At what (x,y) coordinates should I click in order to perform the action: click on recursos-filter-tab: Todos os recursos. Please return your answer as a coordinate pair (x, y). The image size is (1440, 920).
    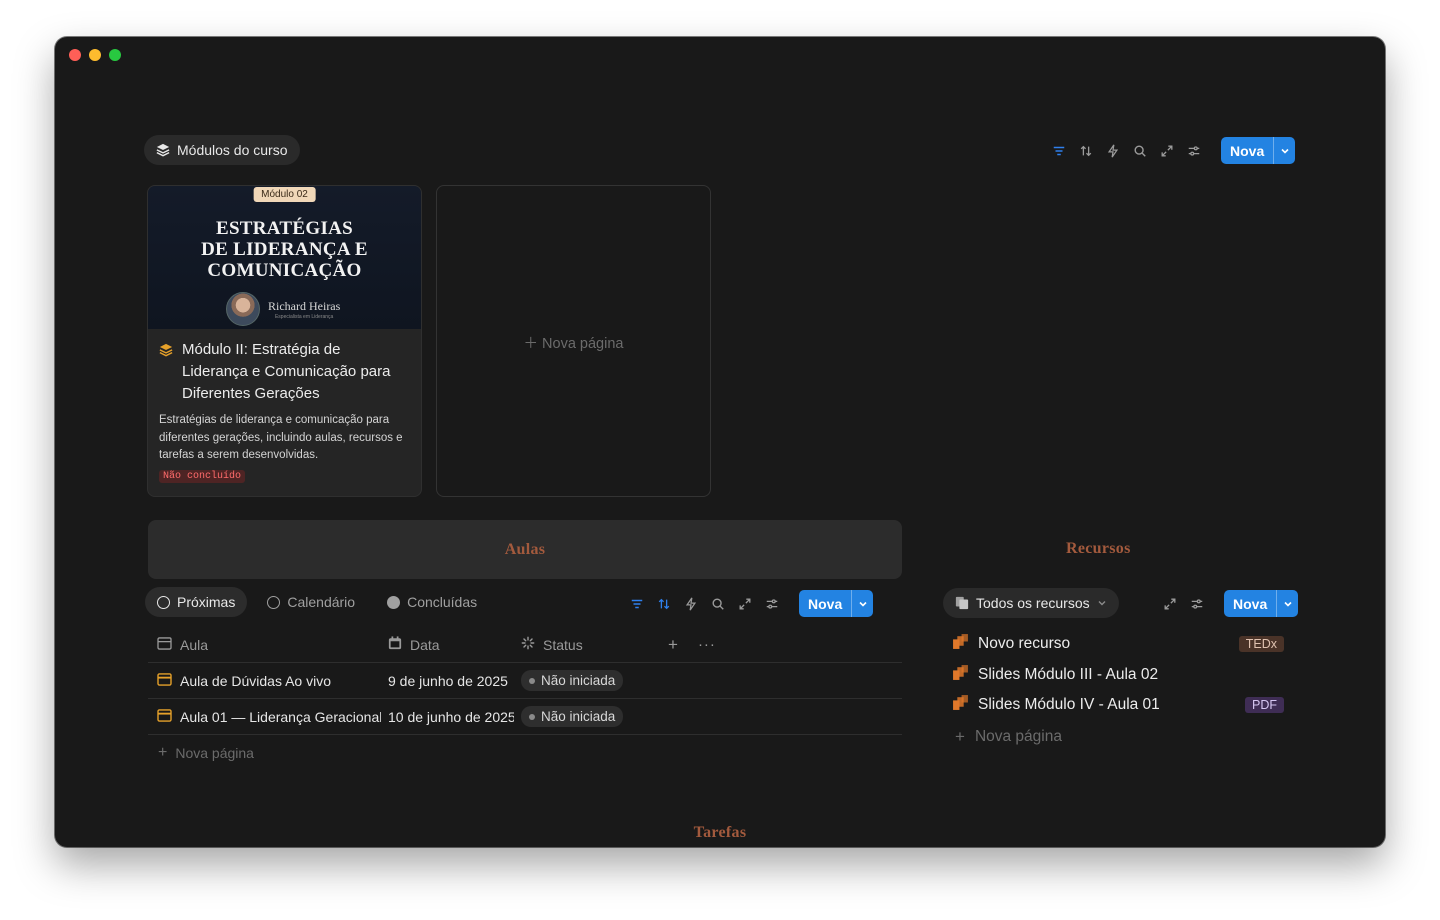
    Looking at the image, I should click on (1031, 603).